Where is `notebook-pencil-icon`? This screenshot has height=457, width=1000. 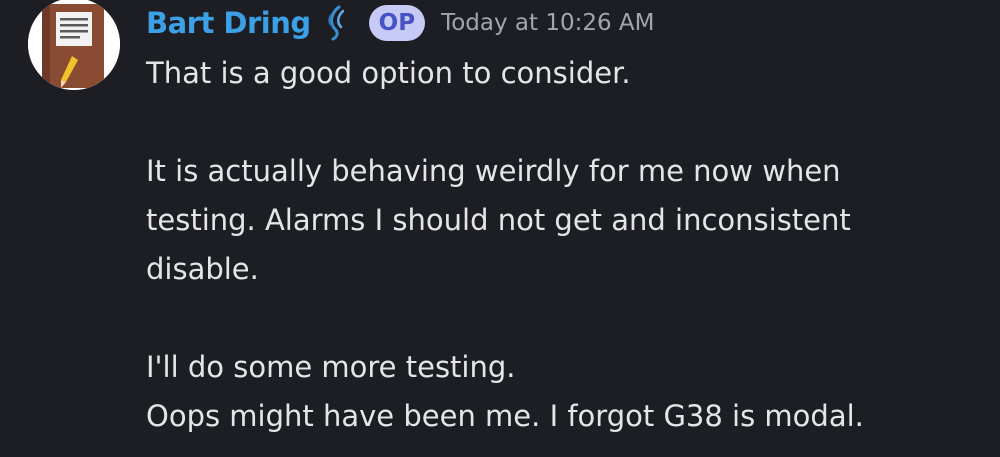
notebook-pencil-icon is located at coordinates (74, 45).